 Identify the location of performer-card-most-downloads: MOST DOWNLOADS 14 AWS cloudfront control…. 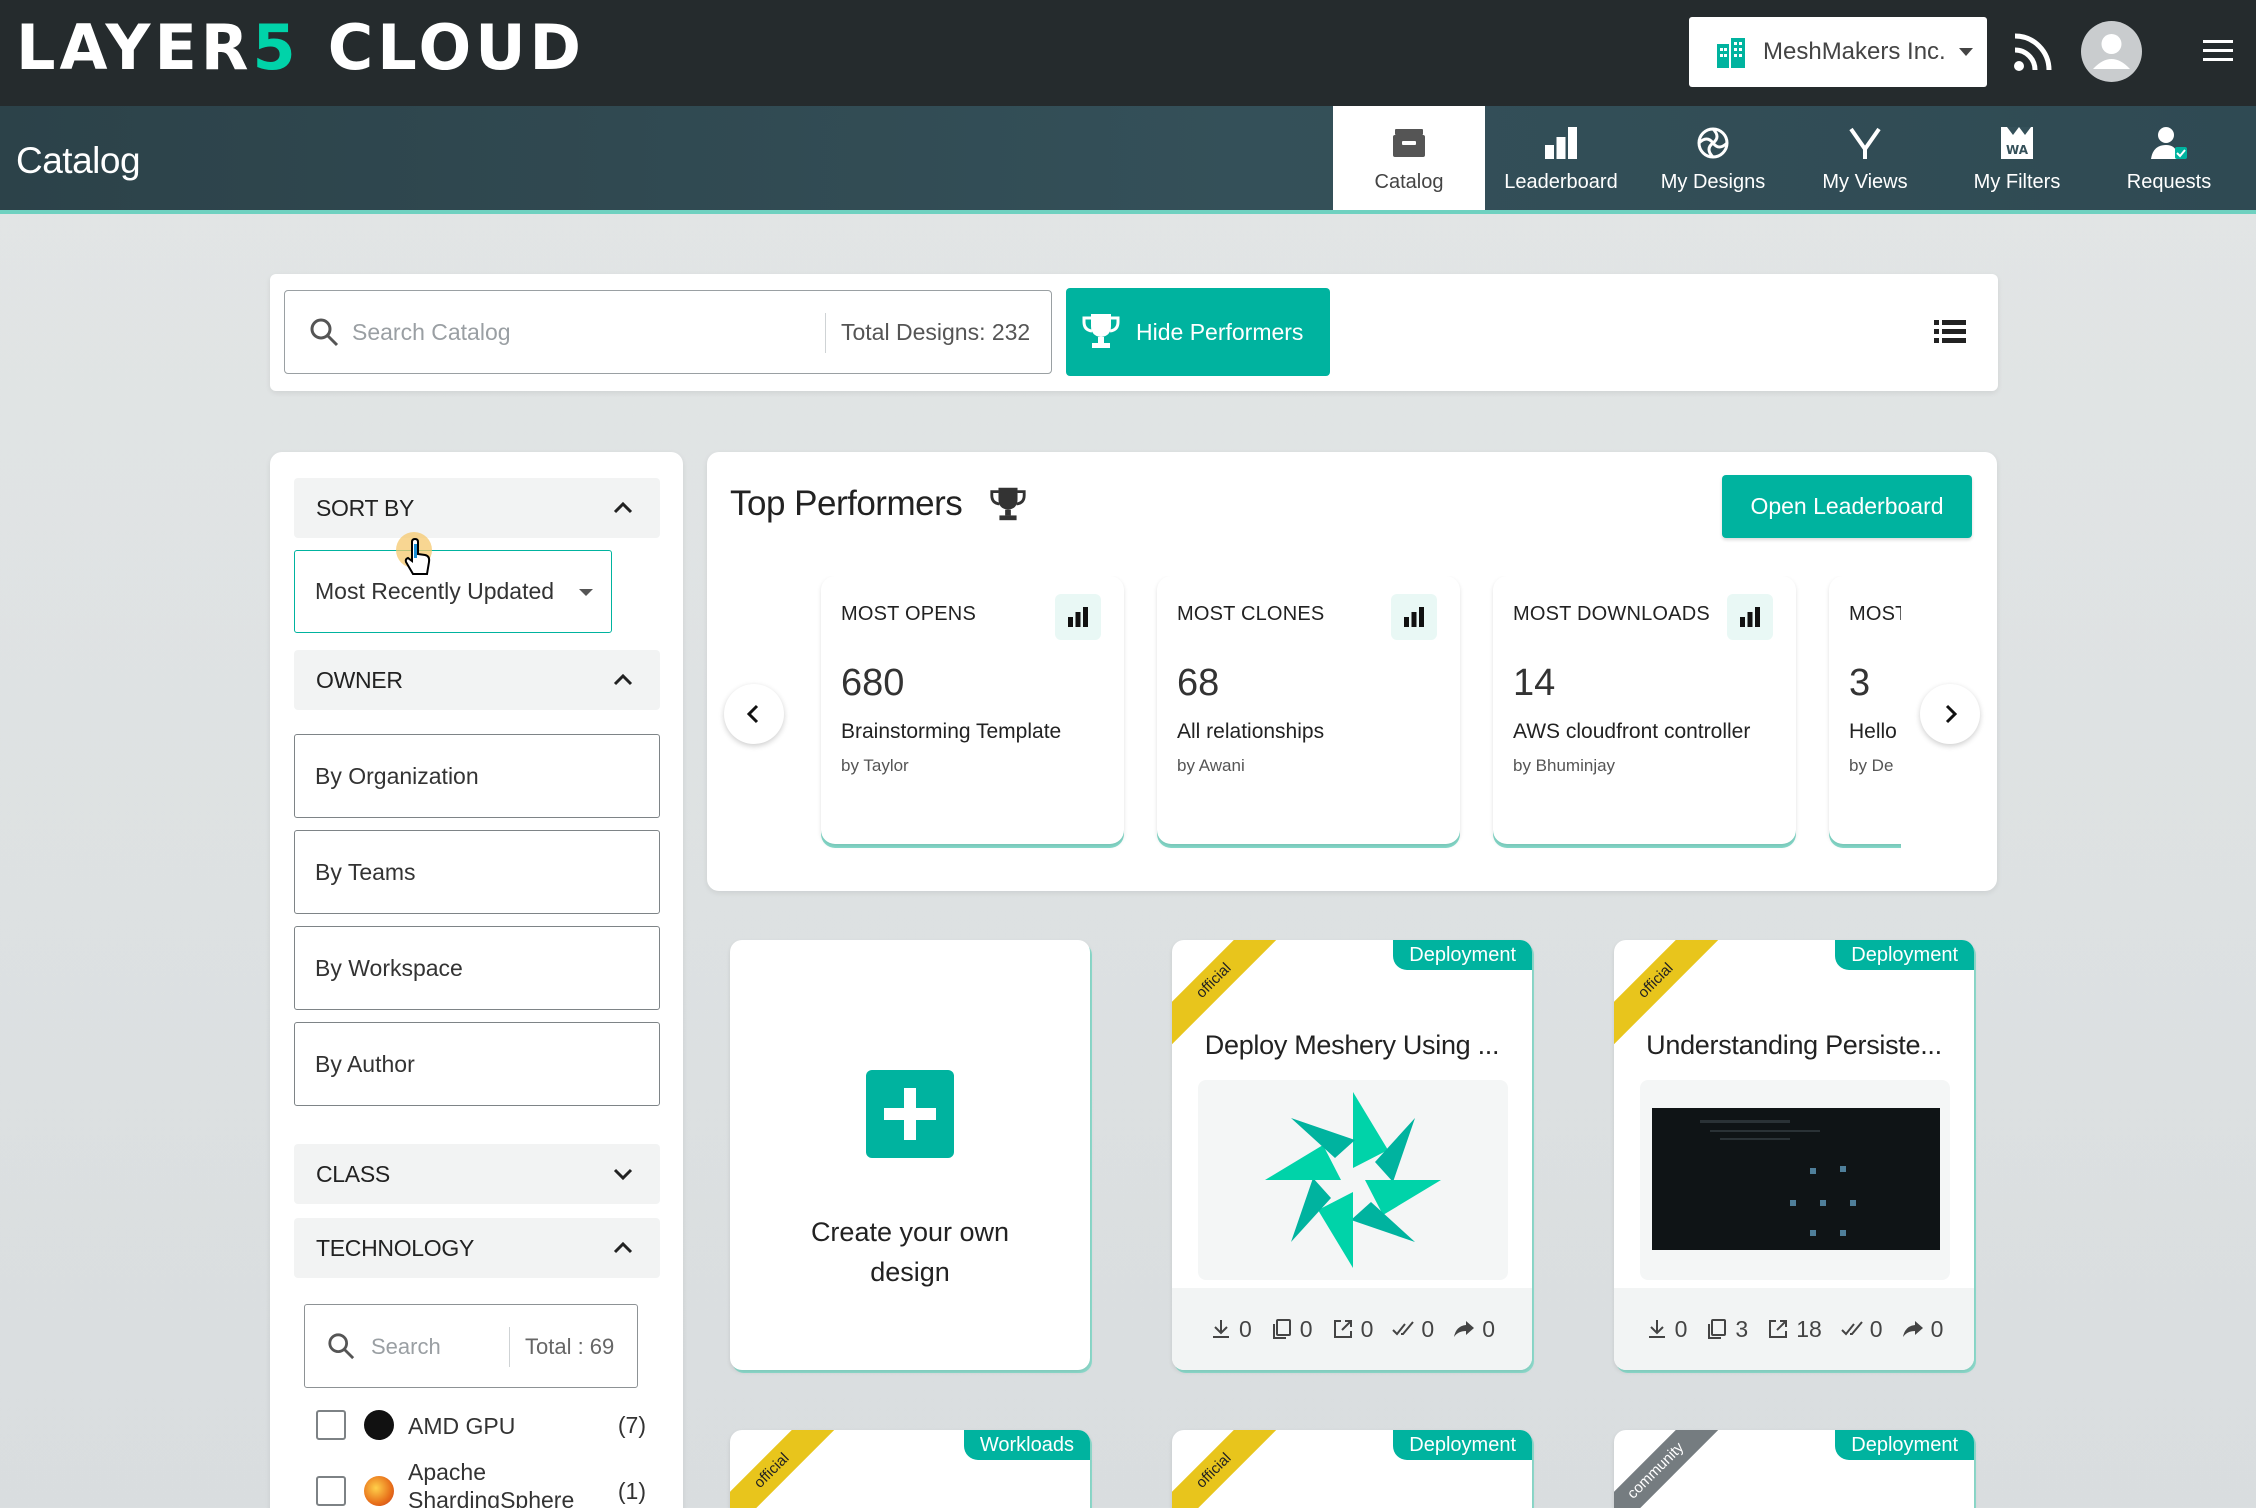
(1644, 710).